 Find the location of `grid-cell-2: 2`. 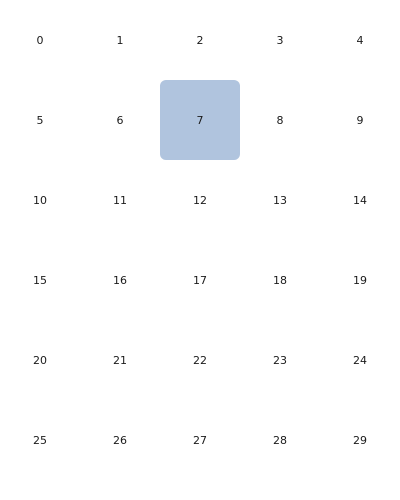

grid-cell-2: 2 is located at coordinates (200, 40).